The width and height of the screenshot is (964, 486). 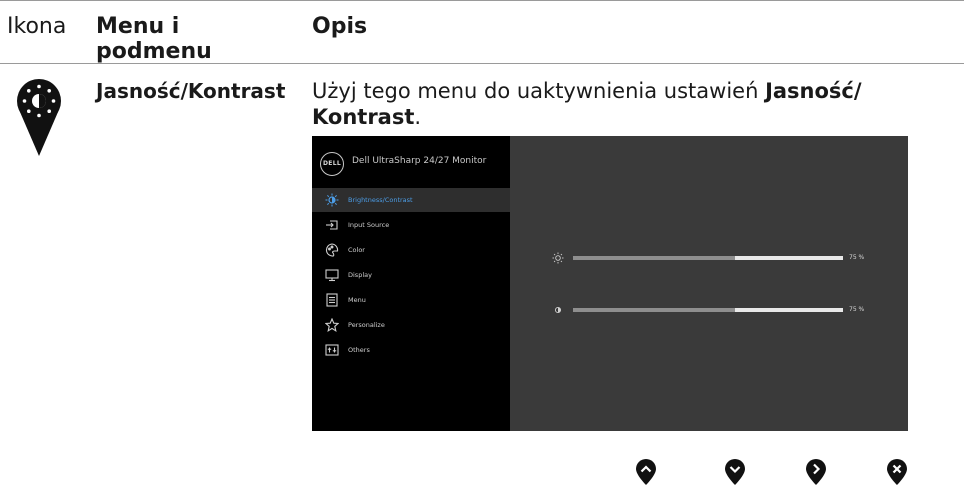 What do you see at coordinates (332, 275) in the screenshot?
I see `display-monitor-icon` at bounding box center [332, 275].